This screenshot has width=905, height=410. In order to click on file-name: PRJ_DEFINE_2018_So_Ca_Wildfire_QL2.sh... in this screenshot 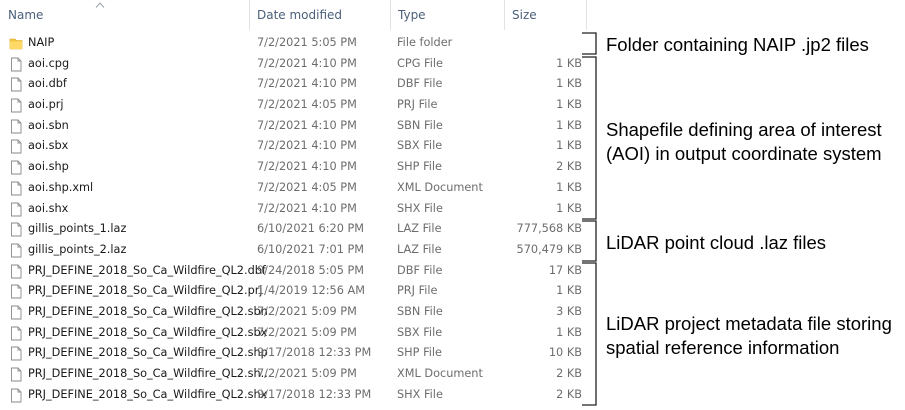, I will do `click(150, 373)`.